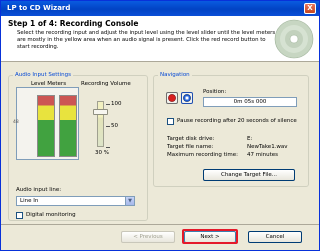 Image resolution: width=320 pixels, height=251 pixels. What do you see at coordinates (202, 155) in the screenshot?
I see `max-time-label: Maximum recording time:` at bounding box center [202, 155].